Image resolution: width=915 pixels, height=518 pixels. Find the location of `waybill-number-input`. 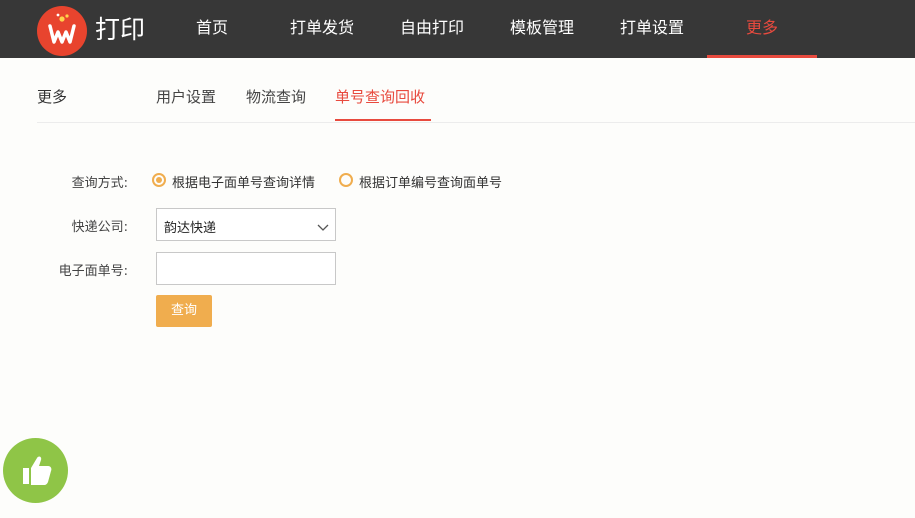

waybill-number-input is located at coordinates (246, 267).